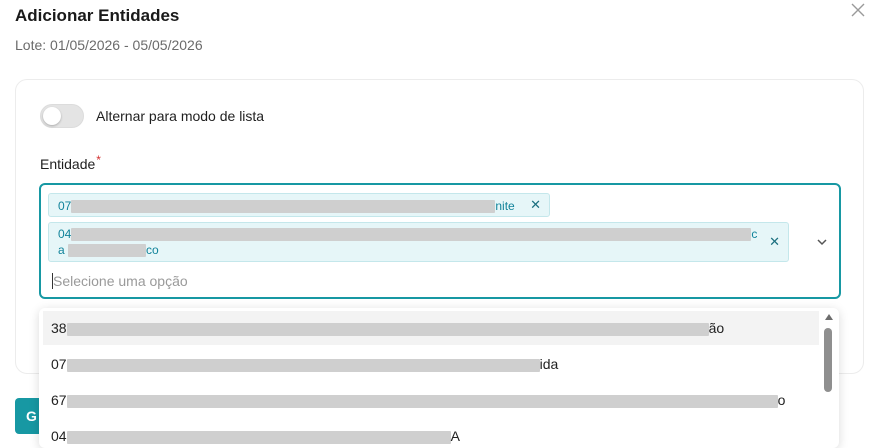 This screenshot has height=448, width=874. Describe the element at coordinates (59, 364) in the screenshot. I see `option-prefix: 07` at that location.